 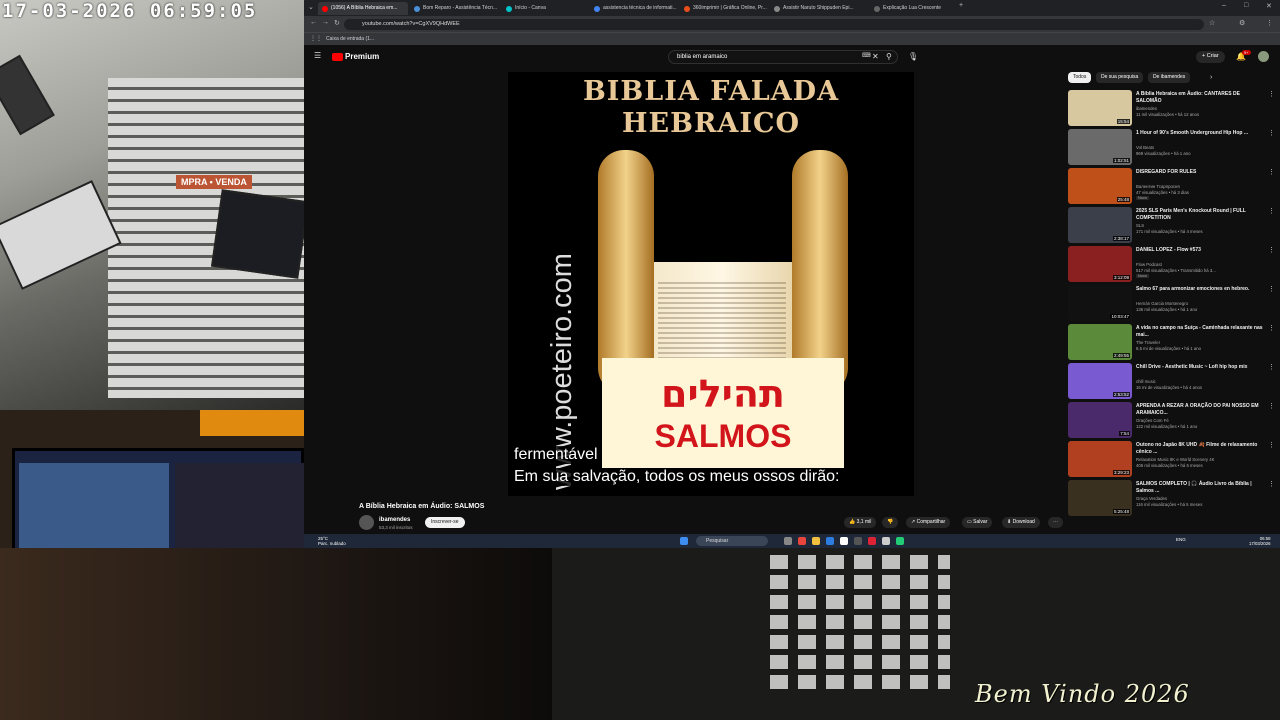 What do you see at coordinates (889, 56) in the screenshot?
I see `search-icon: ⚲` at bounding box center [889, 56].